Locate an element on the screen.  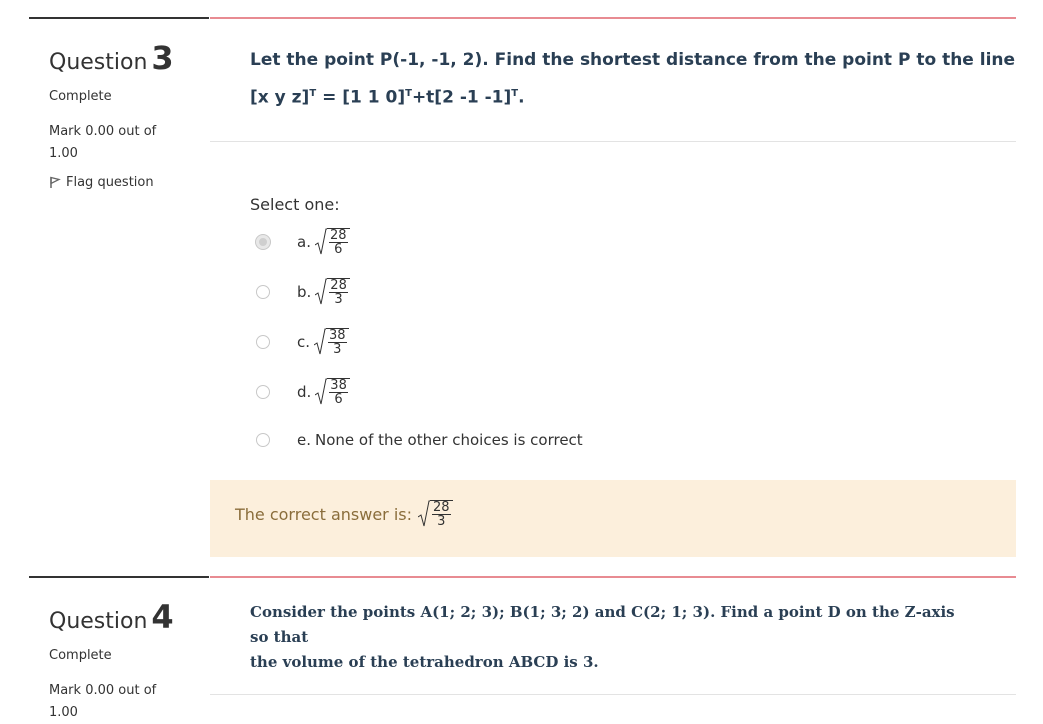
option-label: d. 38 6 is located at coordinates (323, 392).